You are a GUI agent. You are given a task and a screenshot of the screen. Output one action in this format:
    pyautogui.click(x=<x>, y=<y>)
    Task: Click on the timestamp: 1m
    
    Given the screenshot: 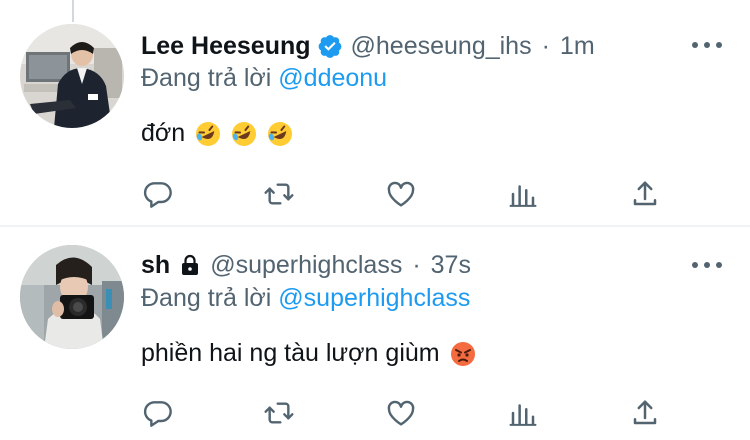 What is the action you would take?
    pyautogui.click(x=577, y=46)
    